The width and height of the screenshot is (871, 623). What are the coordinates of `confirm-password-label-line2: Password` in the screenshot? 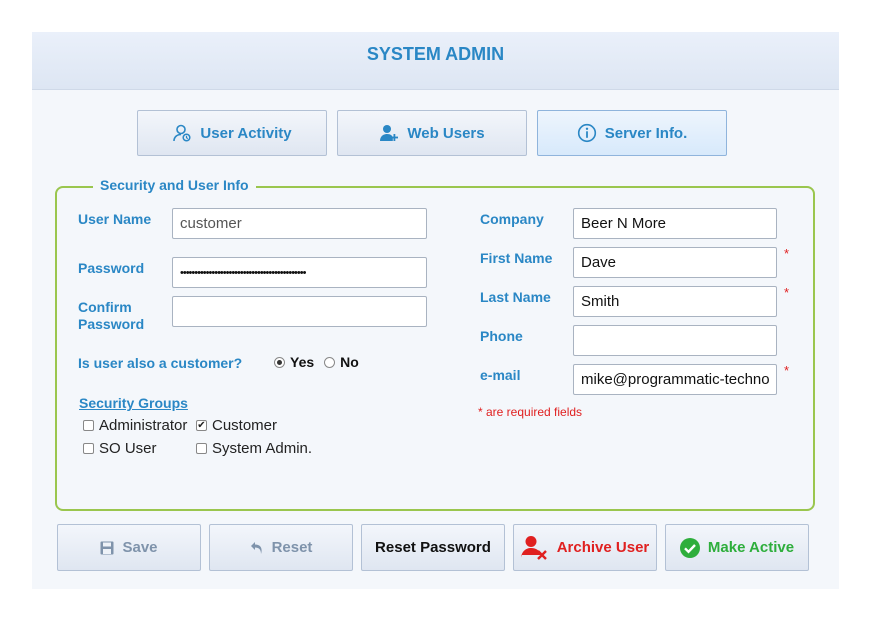 It's located at (111, 324).